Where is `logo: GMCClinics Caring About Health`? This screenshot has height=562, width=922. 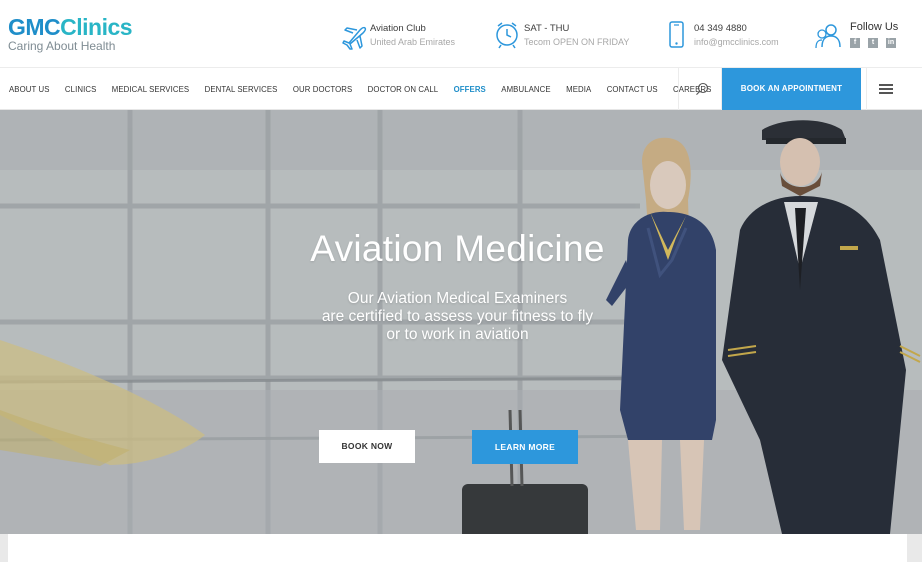
logo: GMCClinics Caring About Health is located at coordinates (70, 33).